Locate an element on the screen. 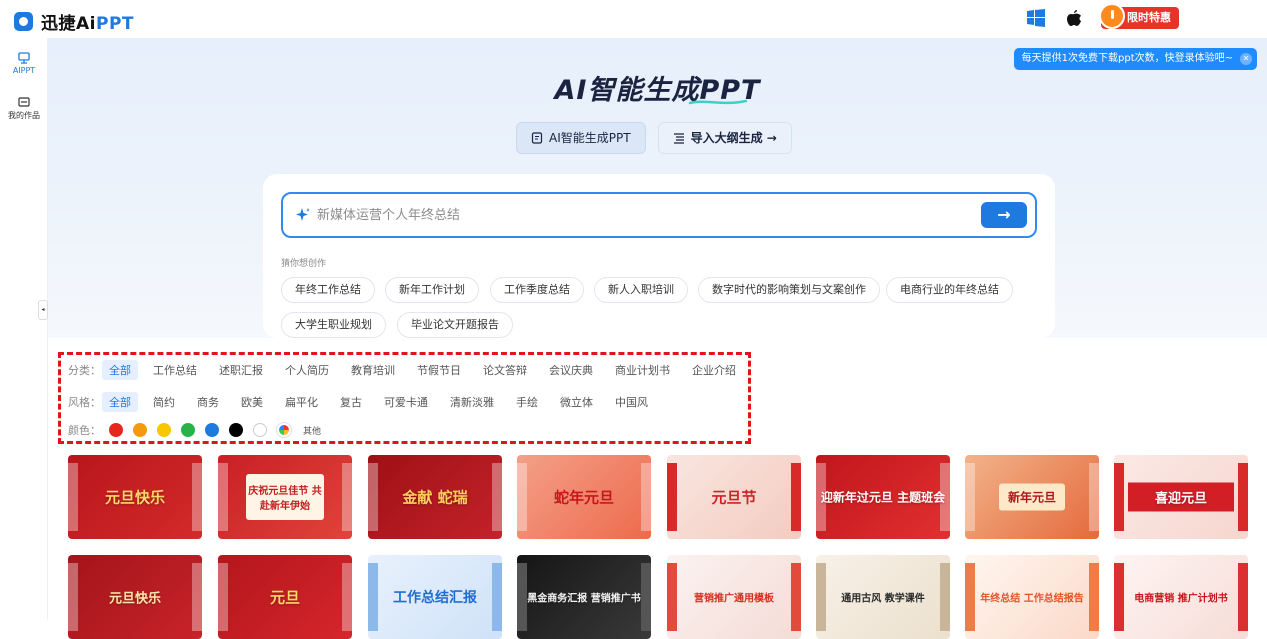 The width and height of the screenshot is (1267, 639). category-option: 论文答辩 is located at coordinates (505, 370).